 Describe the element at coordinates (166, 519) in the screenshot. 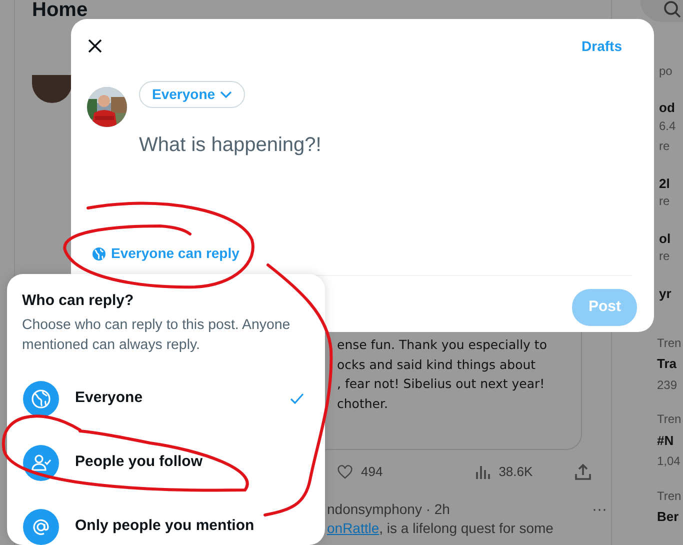

I see `reply-option: Only people you mention` at that location.